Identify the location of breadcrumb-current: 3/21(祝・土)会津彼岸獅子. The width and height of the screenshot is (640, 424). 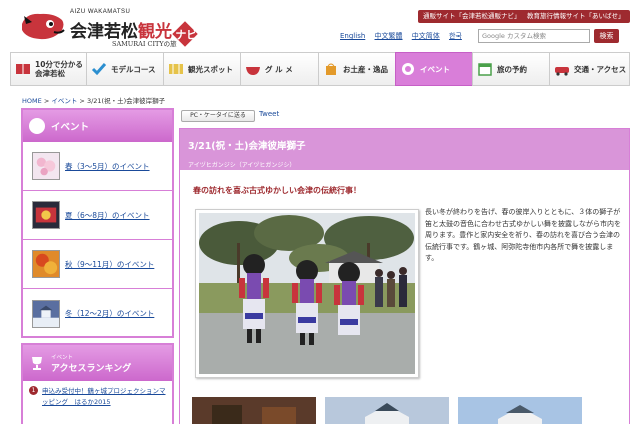
(126, 101).